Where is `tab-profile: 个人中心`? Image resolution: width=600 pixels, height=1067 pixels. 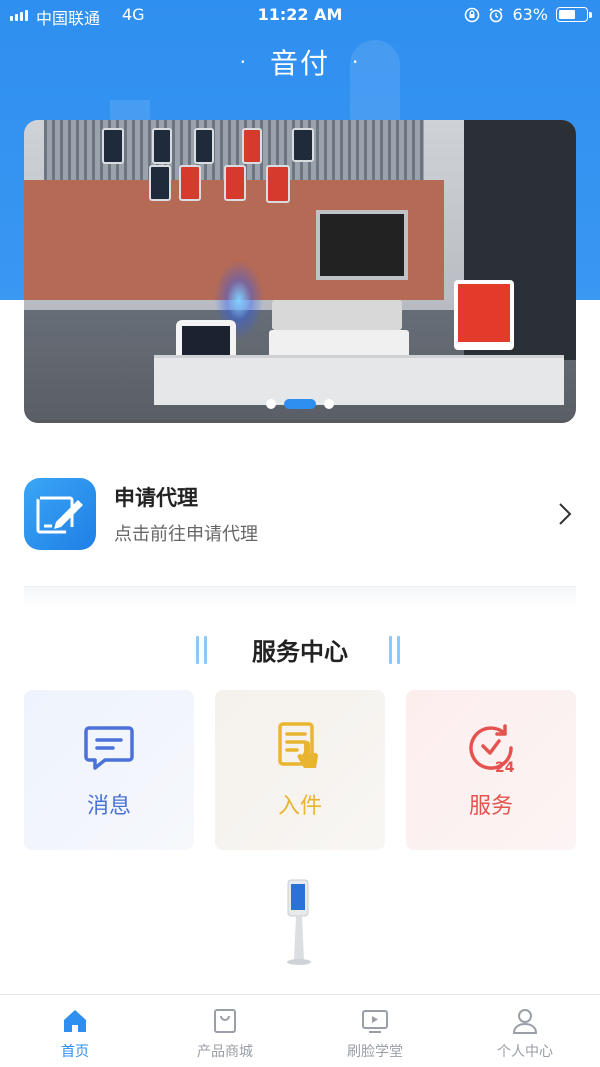
tab-profile: 个人中心 is located at coordinates (525, 1031).